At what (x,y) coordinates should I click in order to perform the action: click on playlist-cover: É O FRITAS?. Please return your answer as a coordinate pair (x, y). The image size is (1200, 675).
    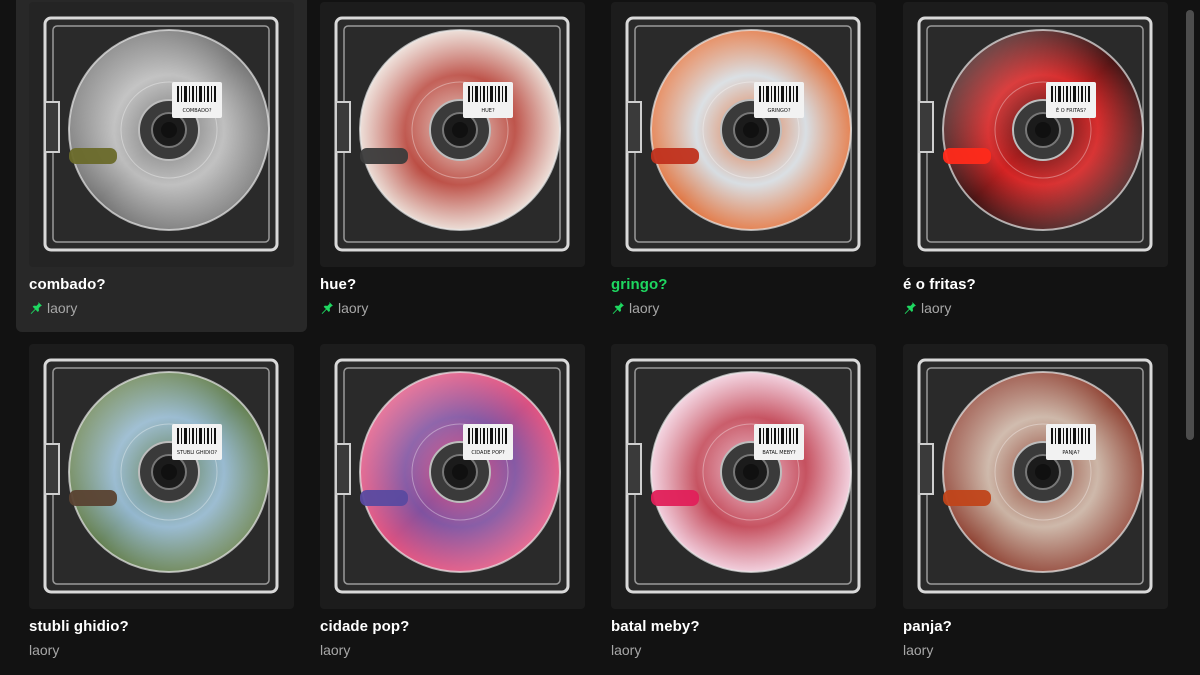
    Looking at the image, I should click on (1035, 134).